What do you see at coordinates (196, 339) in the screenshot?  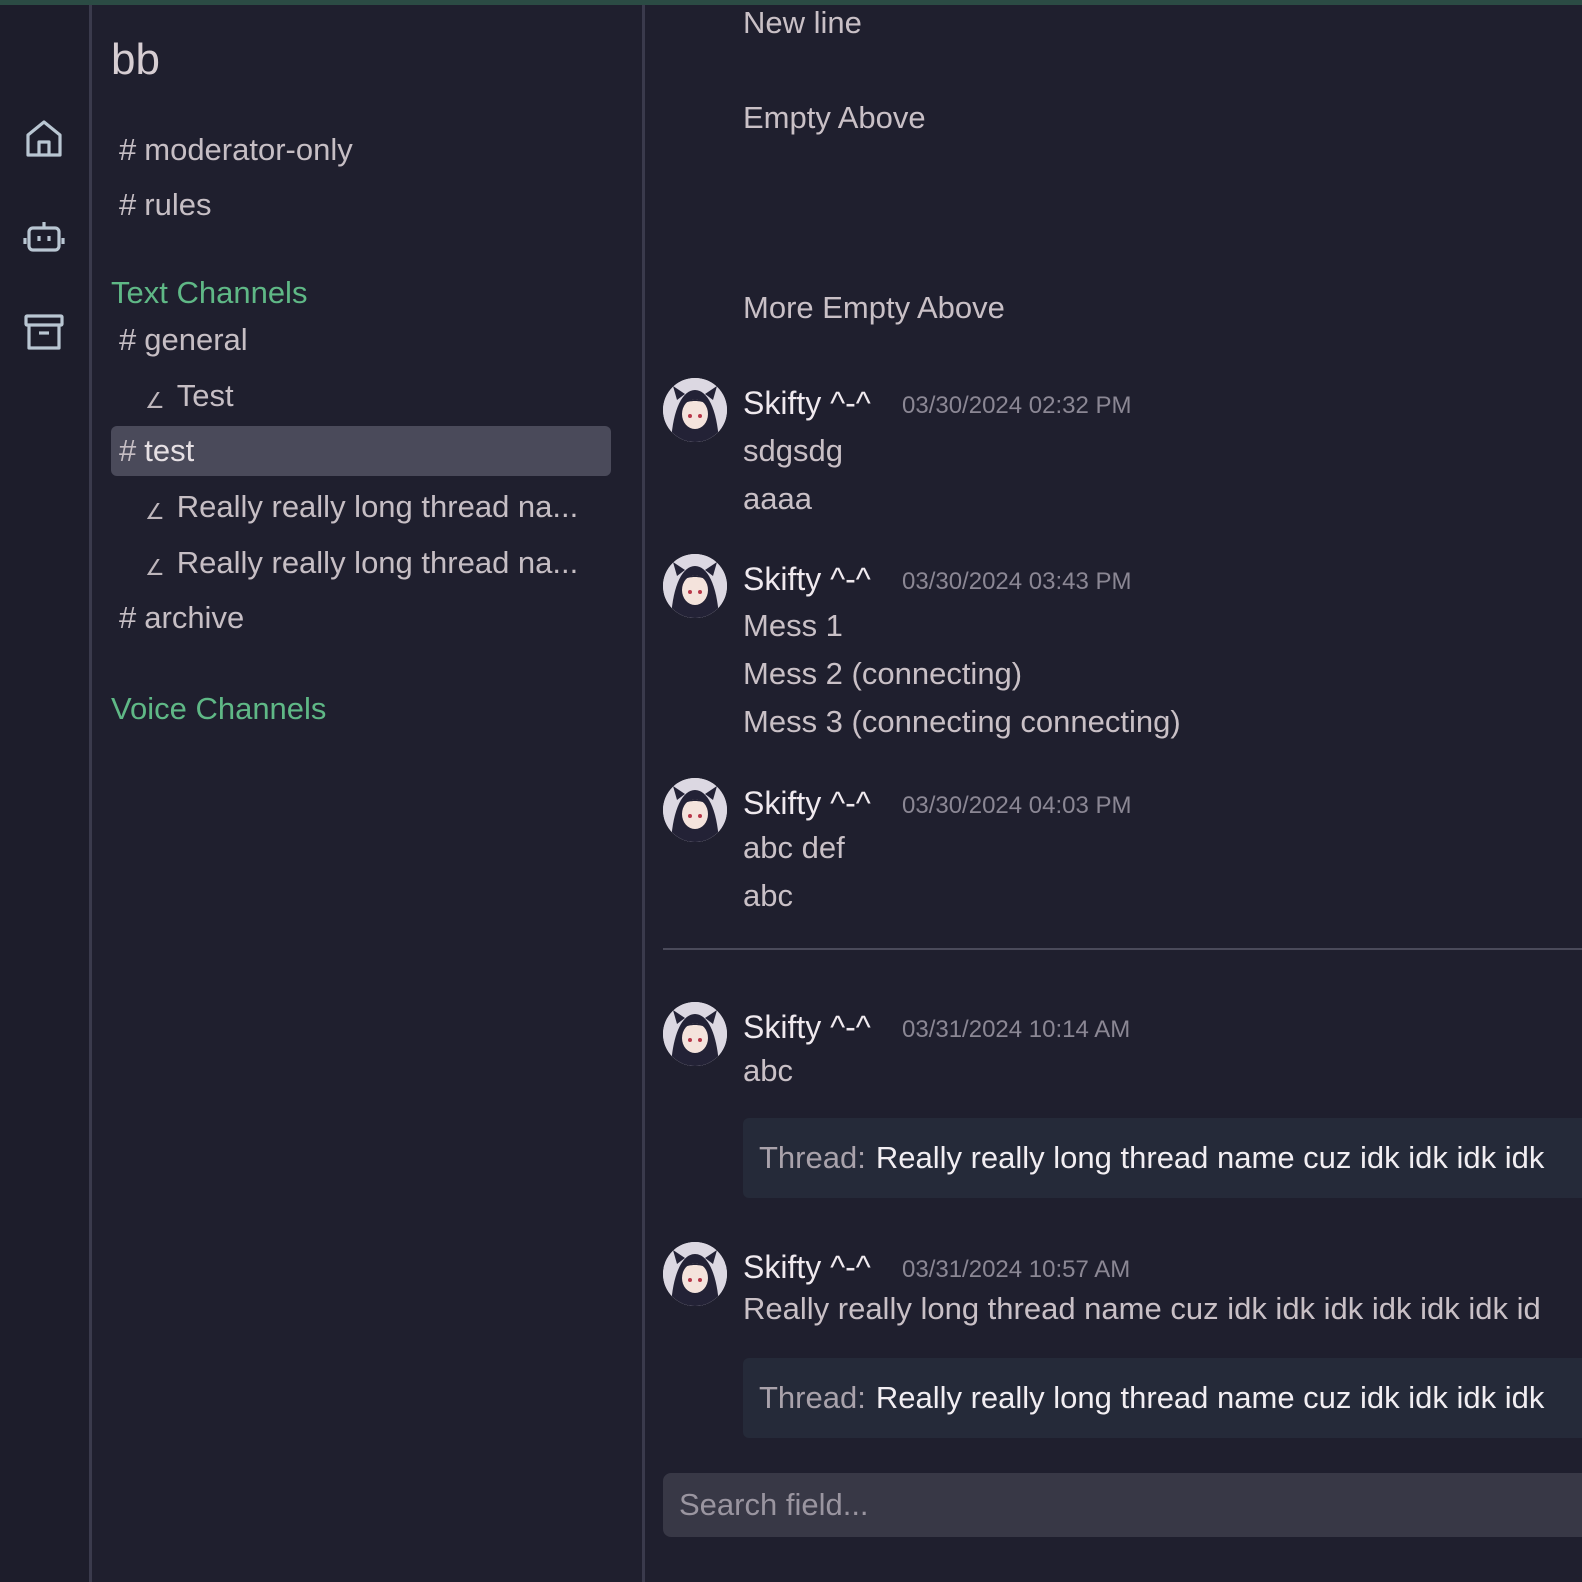 I see `channel-label: general` at bounding box center [196, 339].